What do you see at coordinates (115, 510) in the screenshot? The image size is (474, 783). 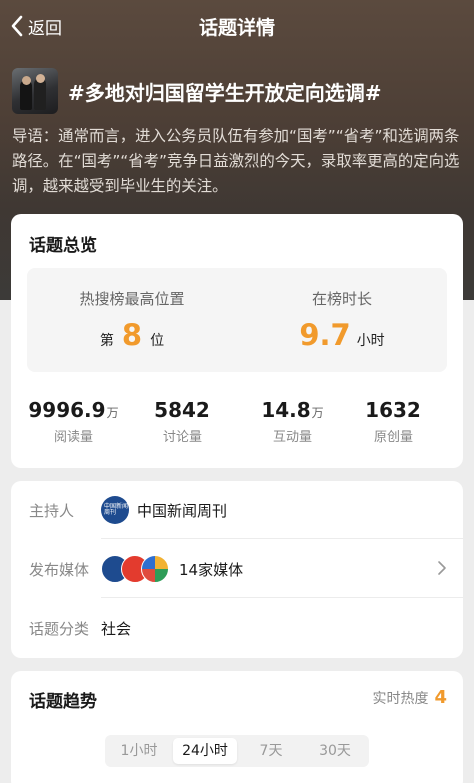 I see `host-logo: 中国新闻周刊` at bounding box center [115, 510].